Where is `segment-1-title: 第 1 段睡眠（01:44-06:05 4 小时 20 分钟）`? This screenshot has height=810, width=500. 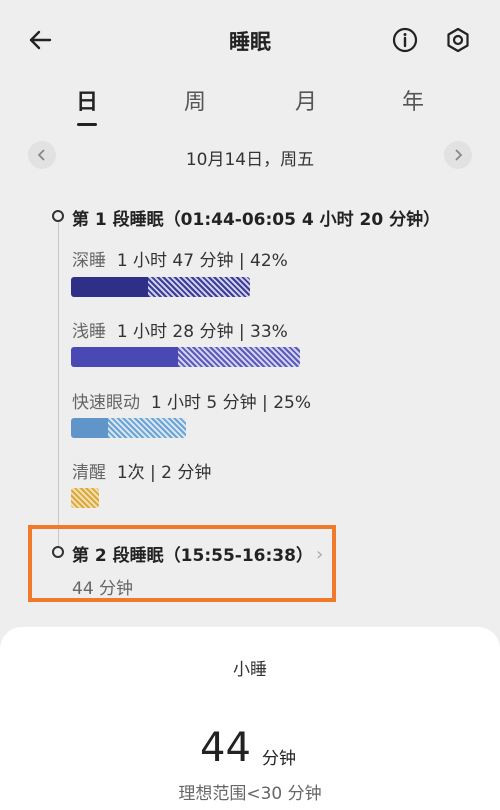 segment-1-title: 第 1 段睡眠（01:44-06:05 4 小时 20 分钟） is located at coordinates (256, 220).